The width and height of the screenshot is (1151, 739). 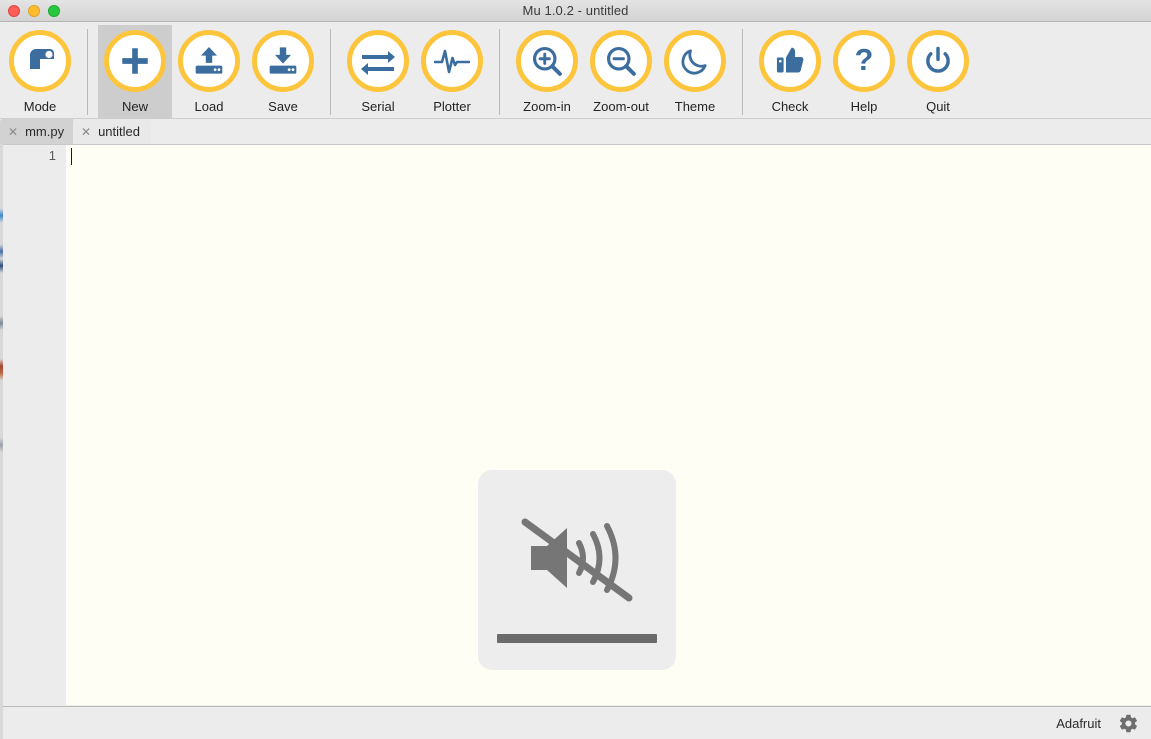 I want to click on toolbar-button-help: ? Help, so click(x=864, y=72).